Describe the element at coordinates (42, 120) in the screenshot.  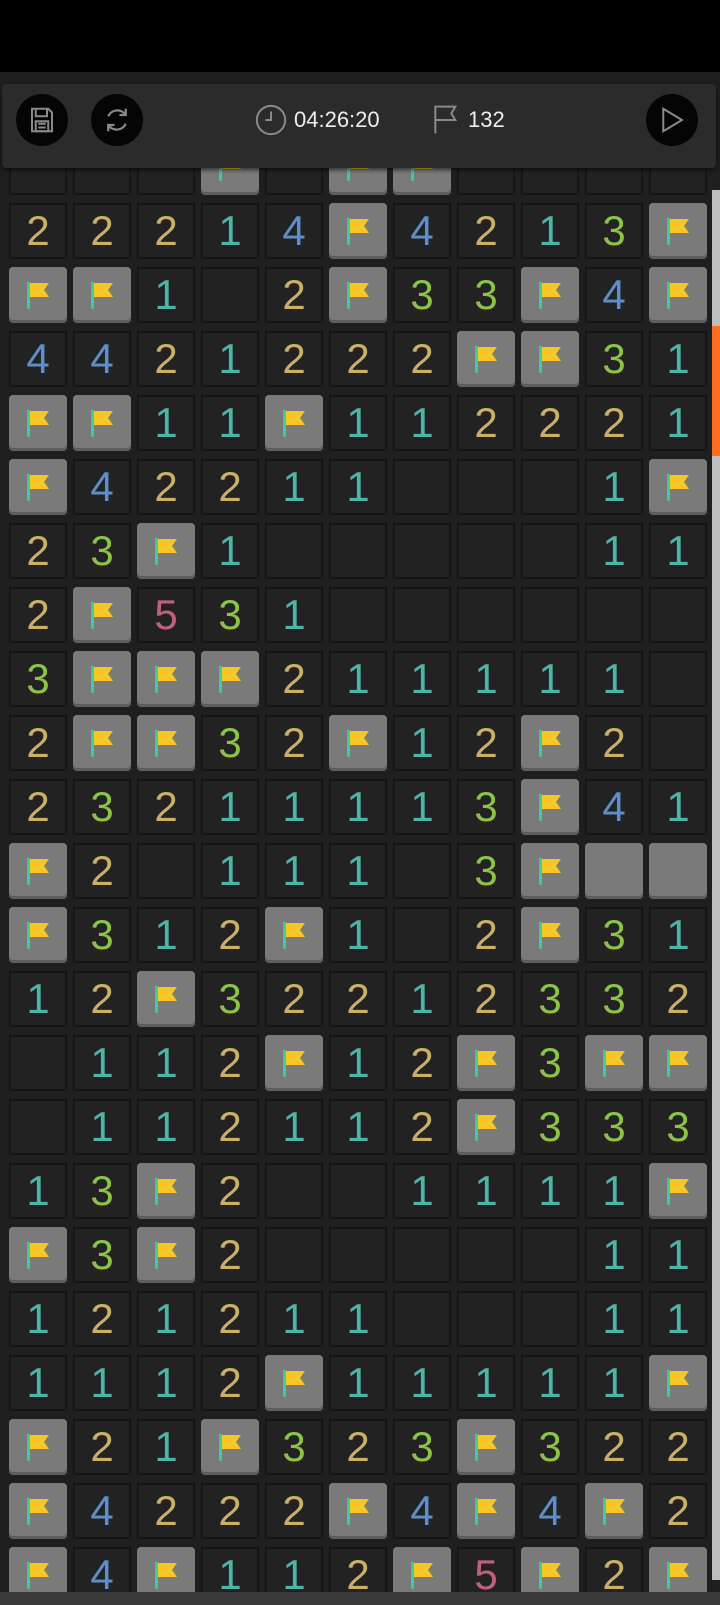
I see `save-button` at that location.